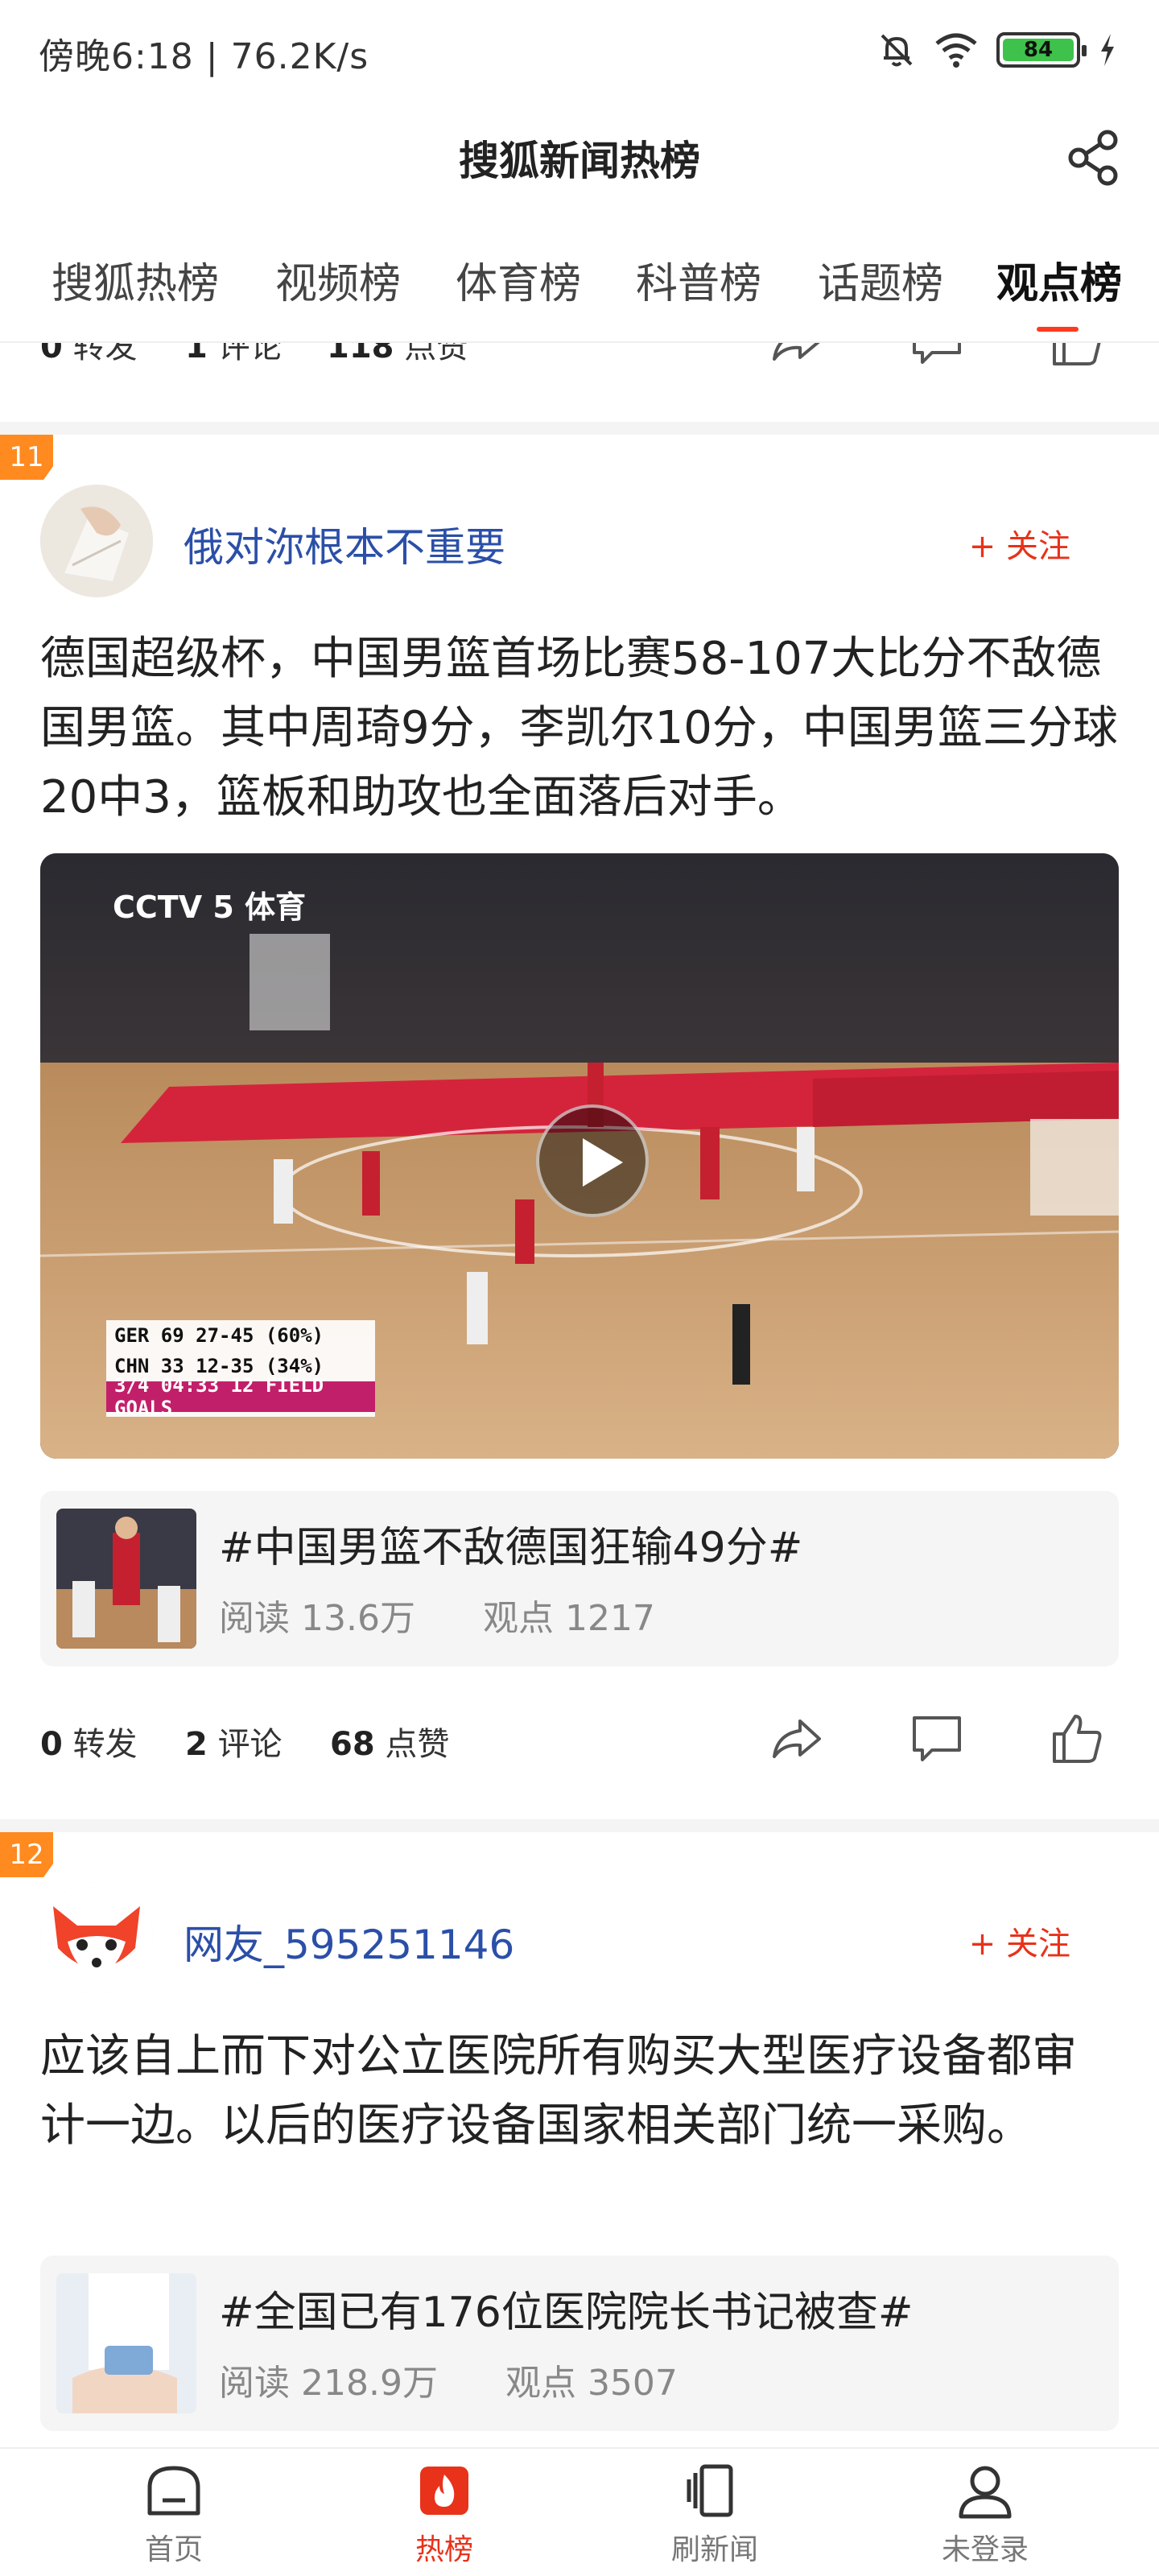 The image size is (1159, 2576). Describe the element at coordinates (390, 1744) in the screenshot. I see `like-count: 68 点赞` at that location.